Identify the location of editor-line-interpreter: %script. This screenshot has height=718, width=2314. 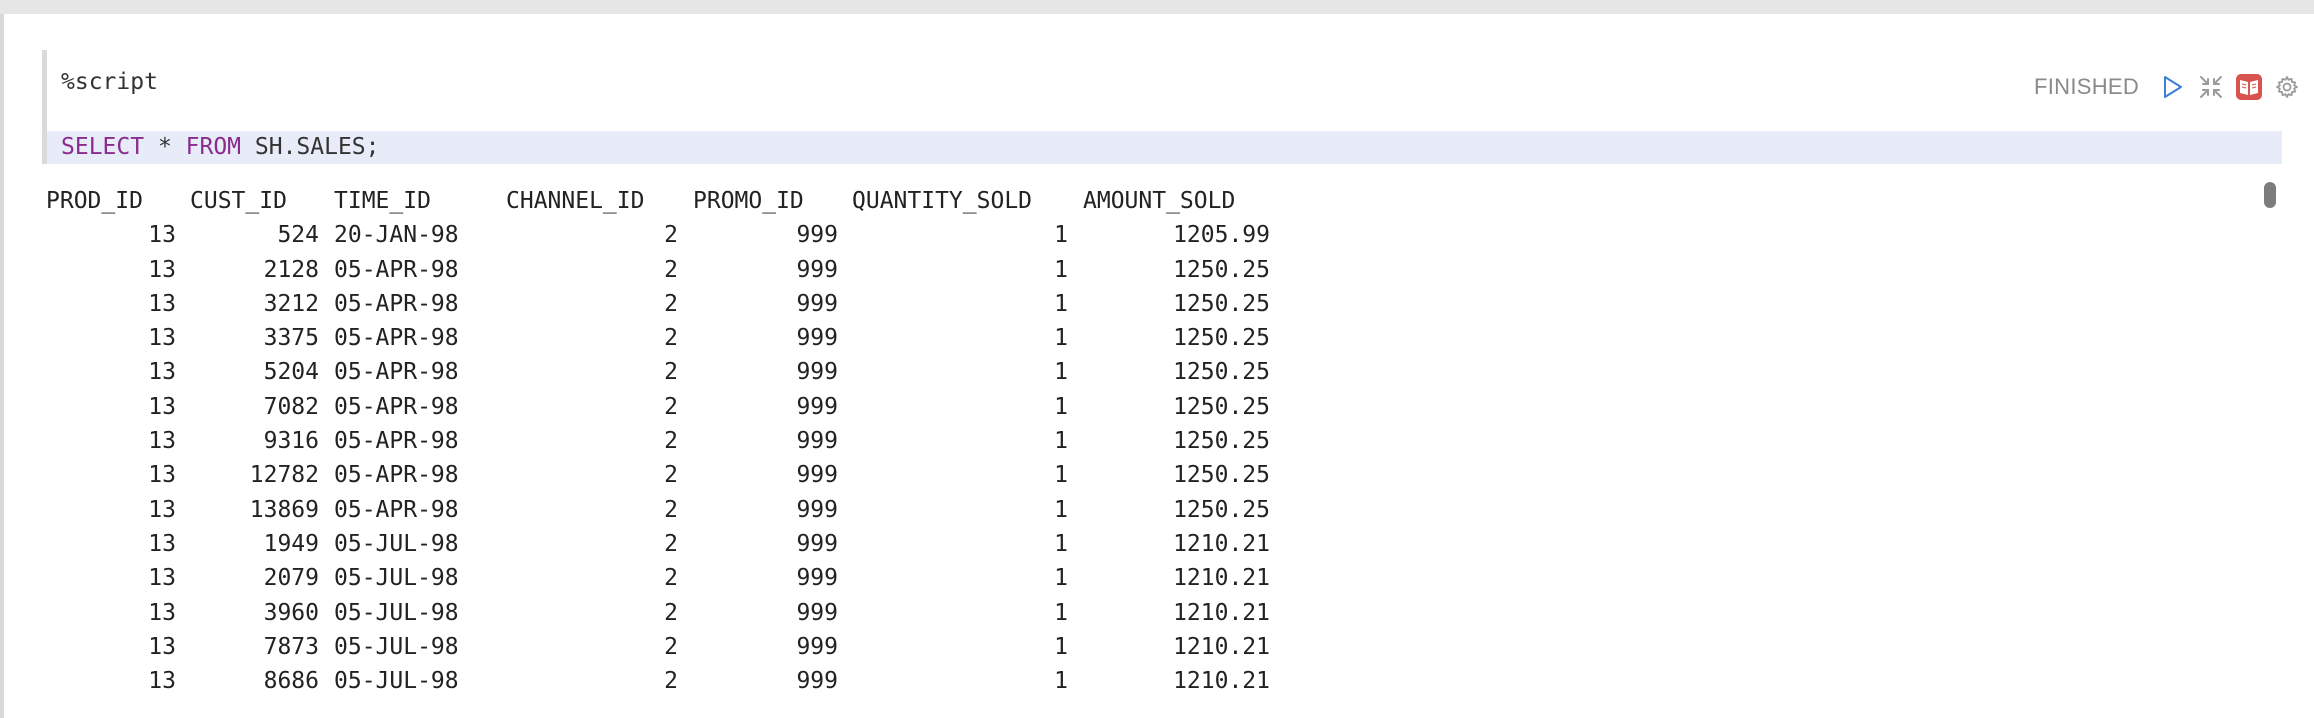
(109, 82).